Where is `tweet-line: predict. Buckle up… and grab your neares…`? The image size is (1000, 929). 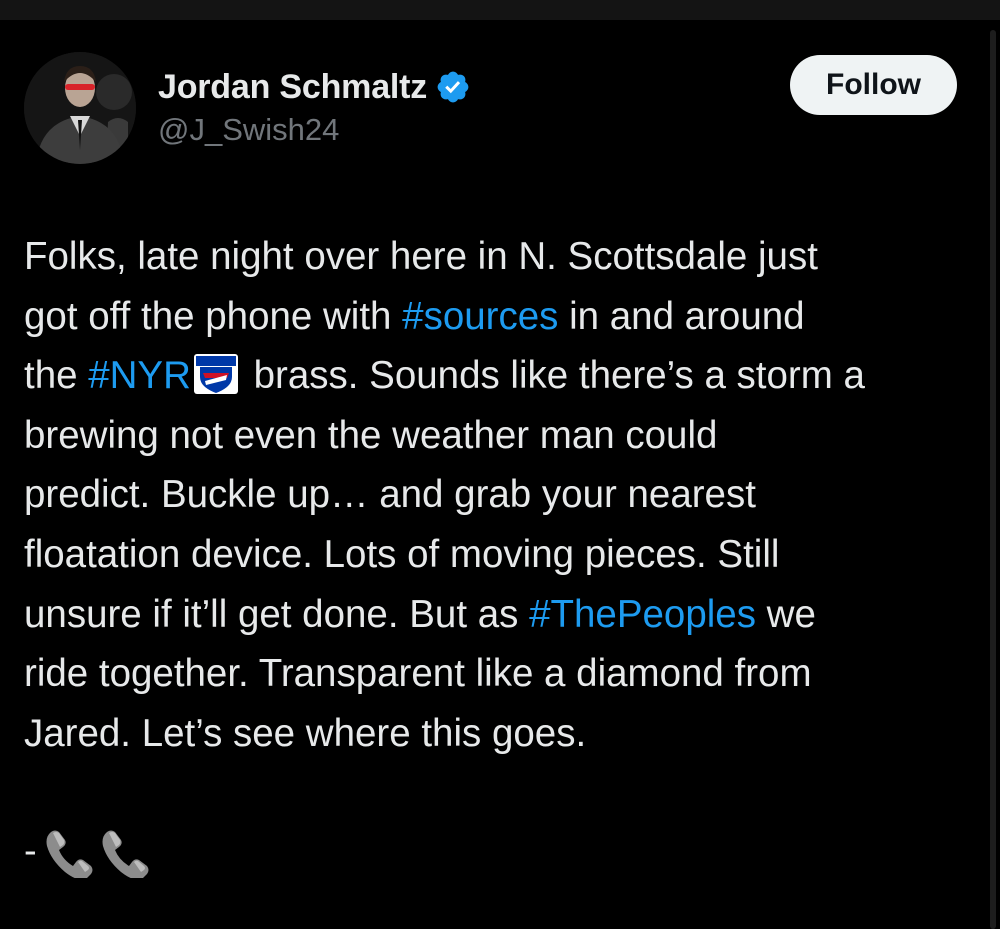
tweet-line: predict. Buckle up… and grab your neares… is located at coordinates (499, 495).